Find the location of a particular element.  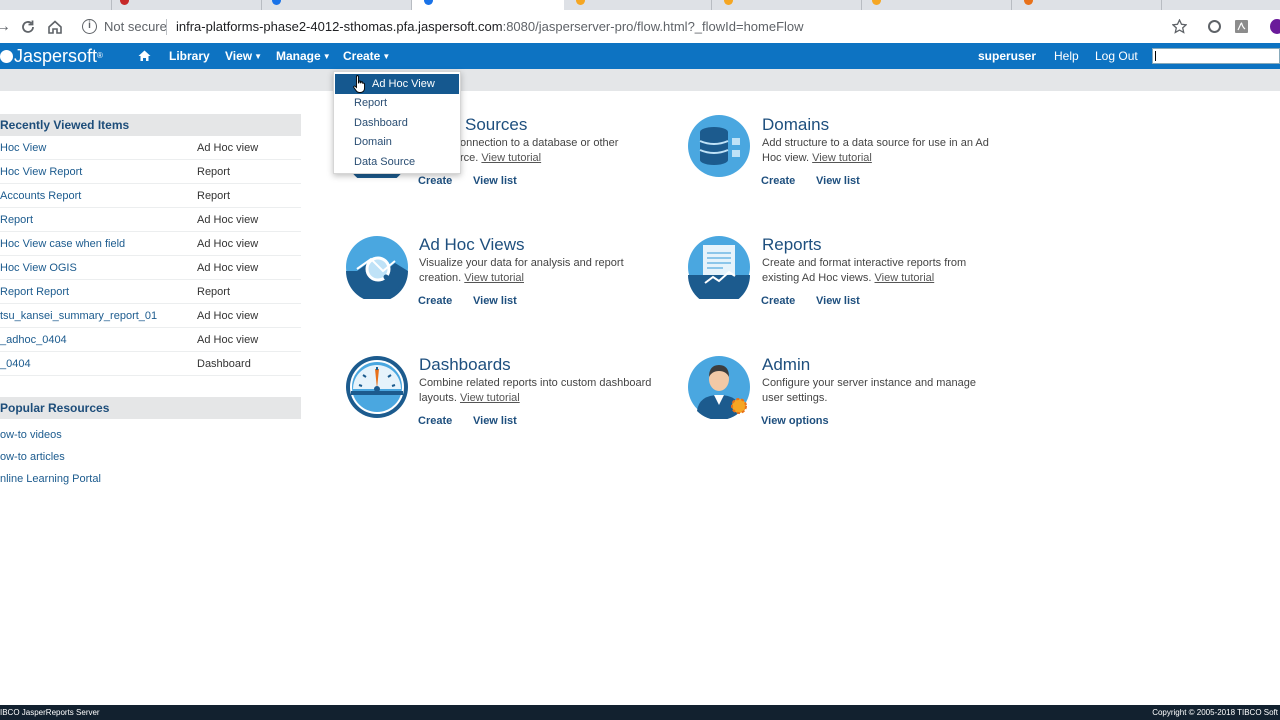

menu-library-label: Library is located at coordinates (189, 56).